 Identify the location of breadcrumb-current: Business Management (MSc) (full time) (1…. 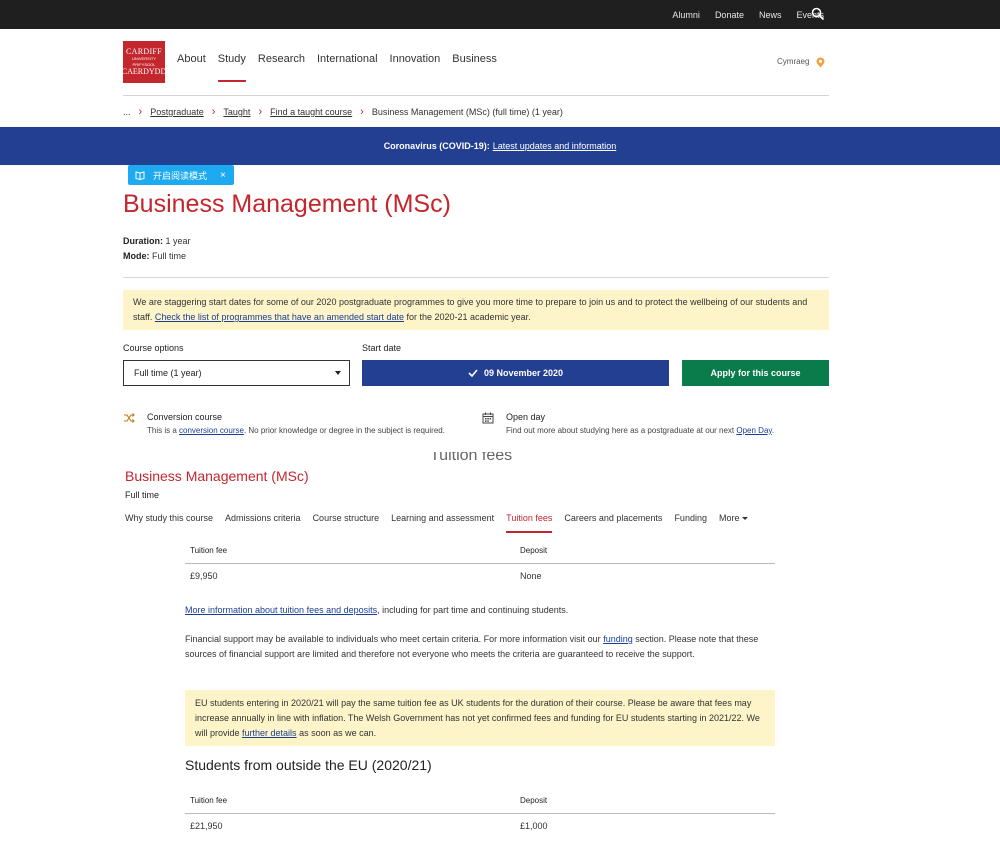
(467, 112).